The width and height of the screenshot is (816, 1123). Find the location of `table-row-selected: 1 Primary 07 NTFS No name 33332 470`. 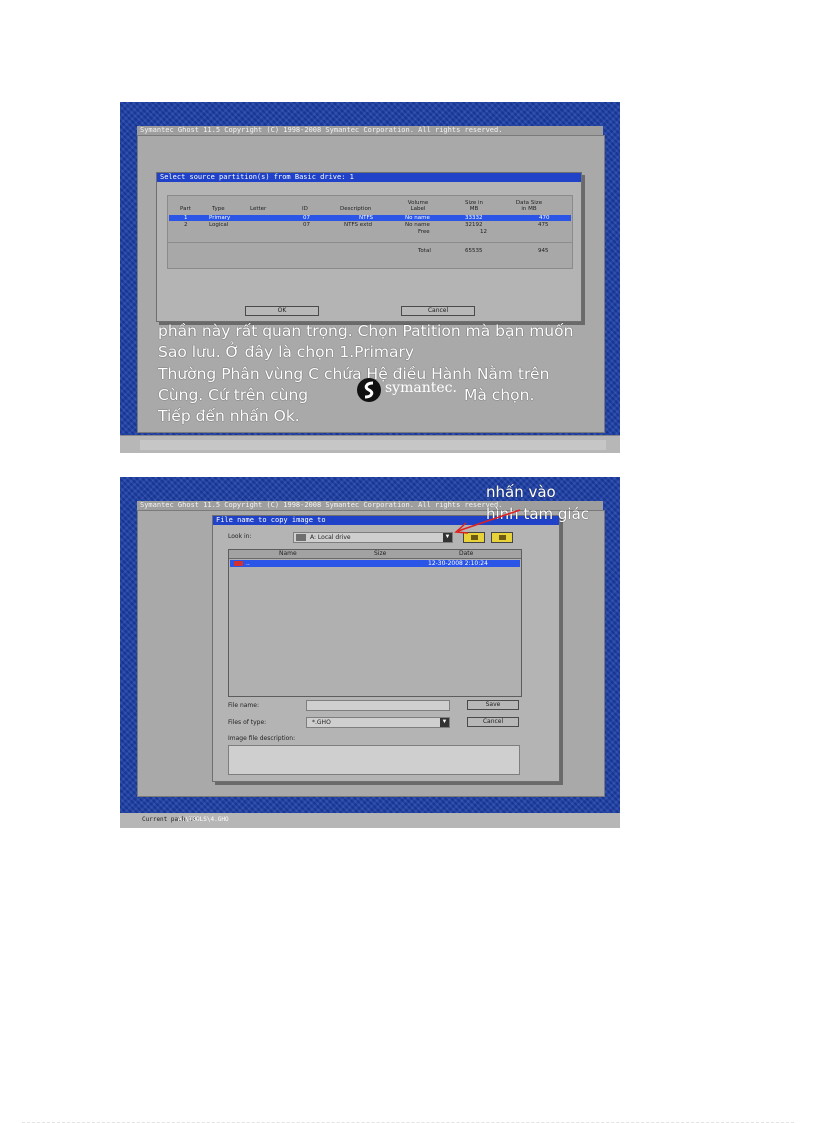

table-row-selected: 1 Primary 07 NTFS No name 33332 470 is located at coordinates (370, 218).